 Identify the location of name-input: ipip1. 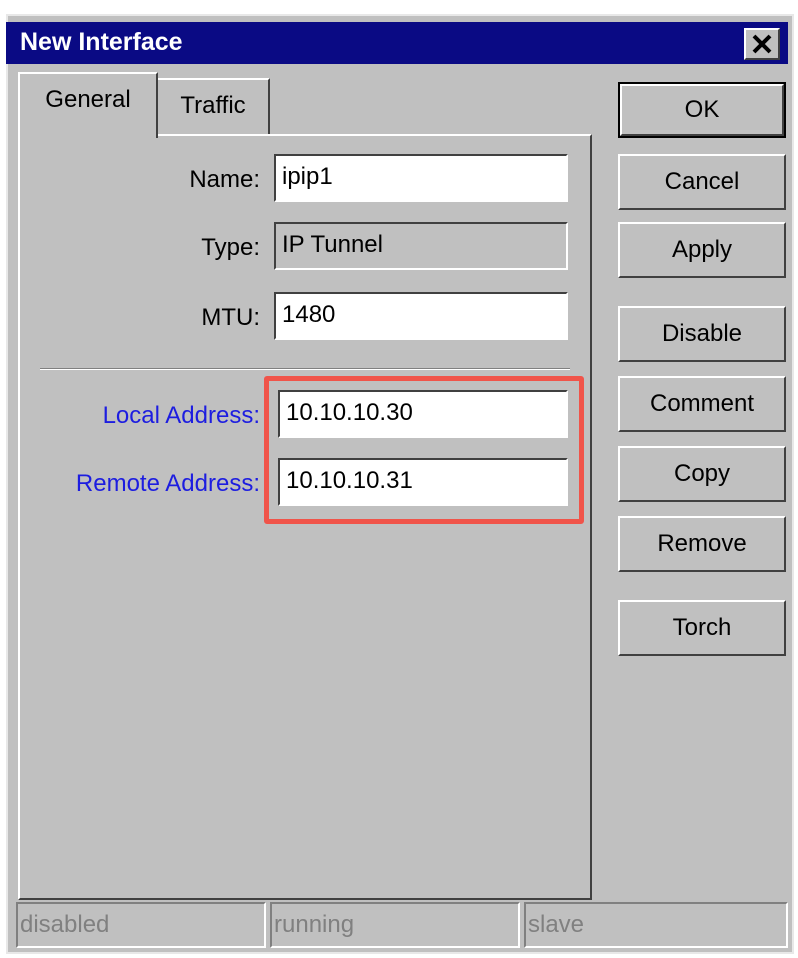
(421, 178).